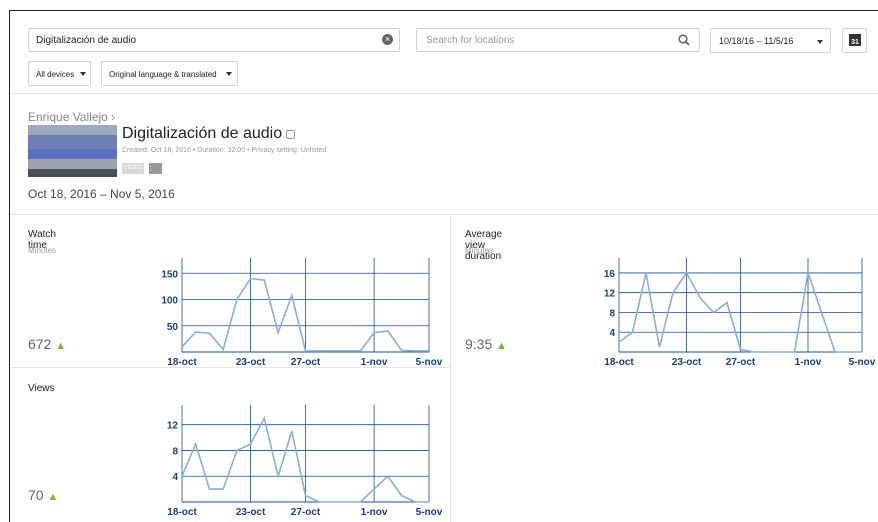 The width and height of the screenshot is (878, 522). What do you see at coordinates (374, 512) in the screenshot?
I see `x-tick-label: 1-nov` at bounding box center [374, 512].